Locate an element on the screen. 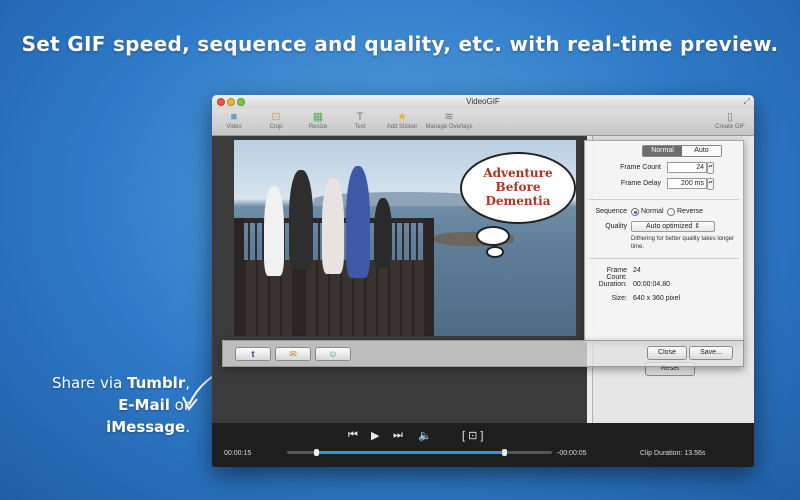 The image size is (800, 500). frame-delay-input: 200 ms is located at coordinates (687, 183).